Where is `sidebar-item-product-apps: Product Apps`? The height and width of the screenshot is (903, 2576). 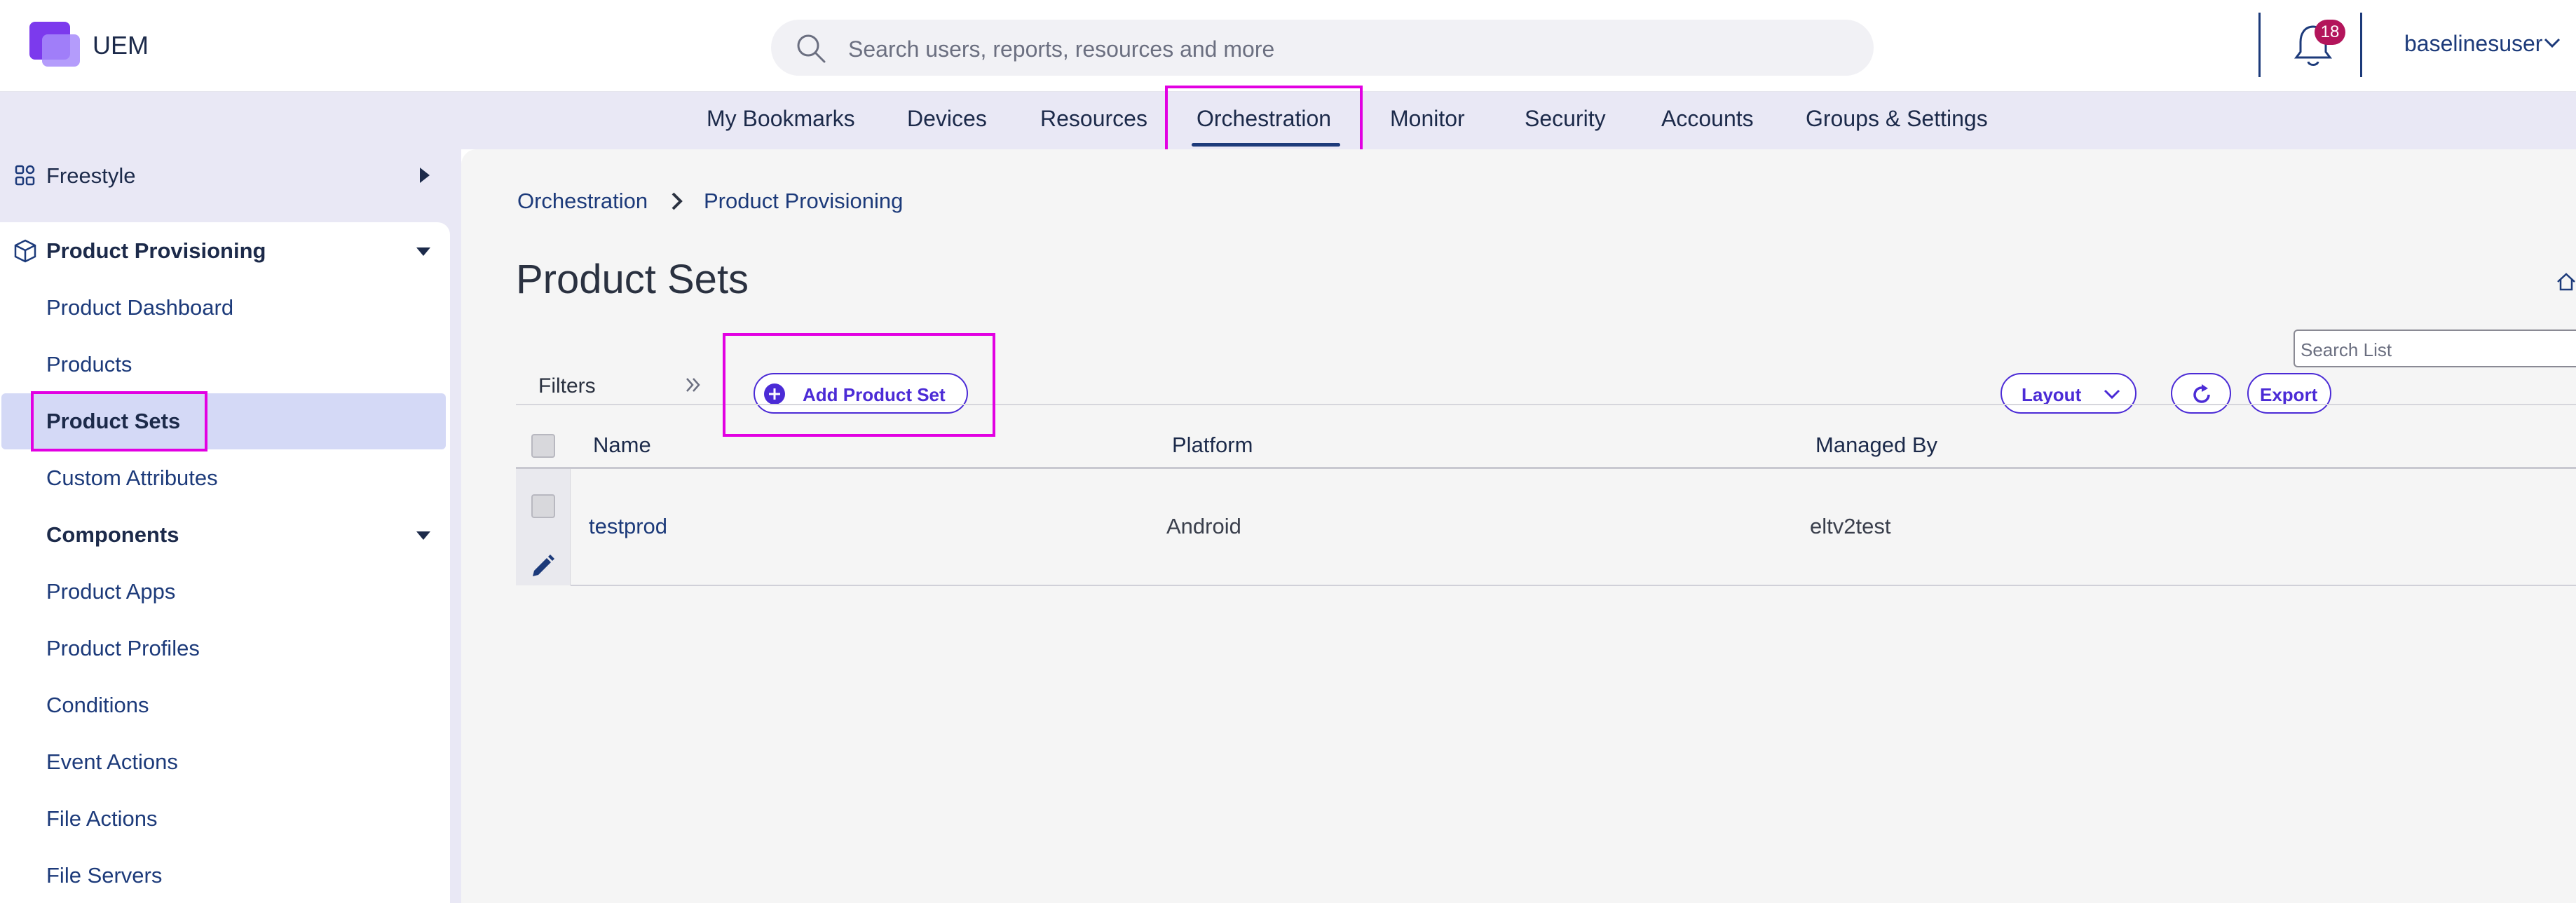 sidebar-item-product-apps: Product Apps is located at coordinates (110, 591).